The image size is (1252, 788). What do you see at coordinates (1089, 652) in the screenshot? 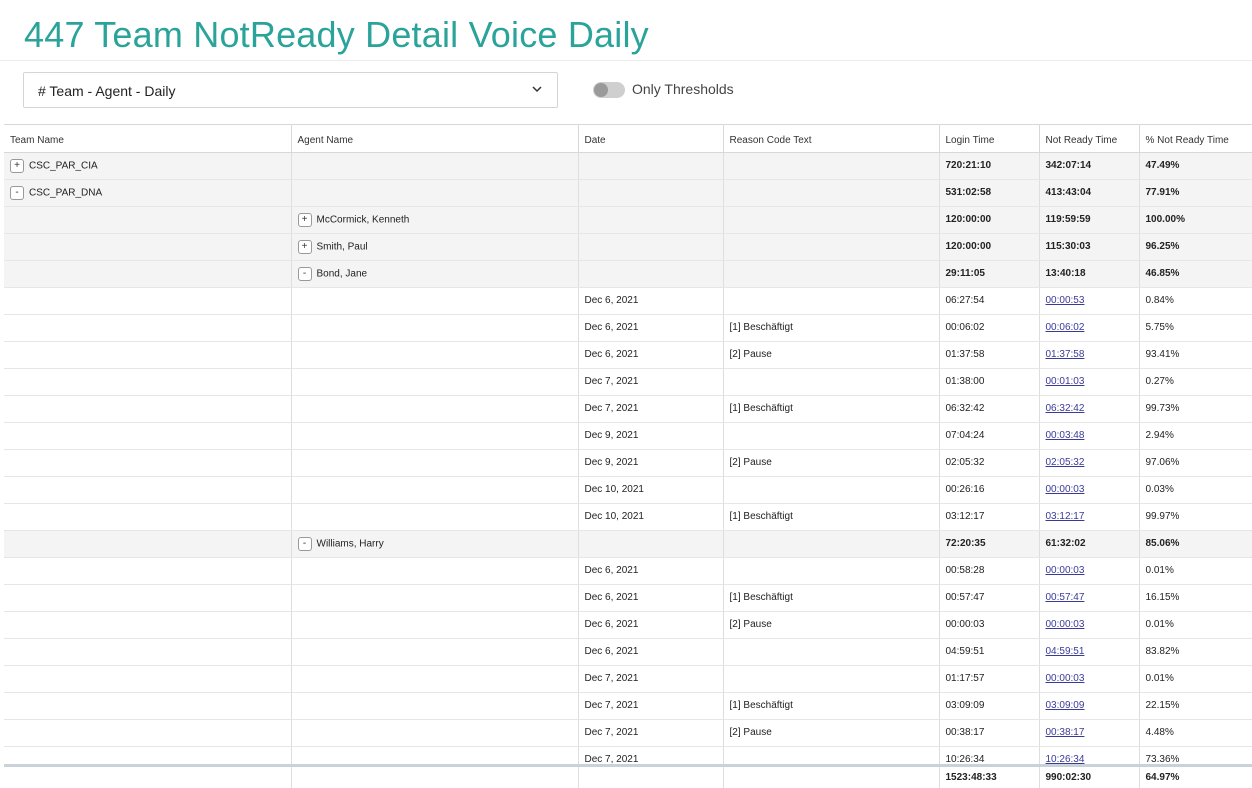
I see `not-ready-time-cell: 04:59:51` at bounding box center [1089, 652].